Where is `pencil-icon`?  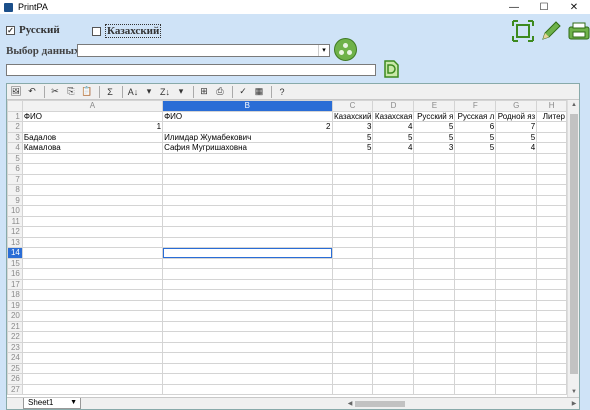 pencil-icon is located at coordinates (551, 31).